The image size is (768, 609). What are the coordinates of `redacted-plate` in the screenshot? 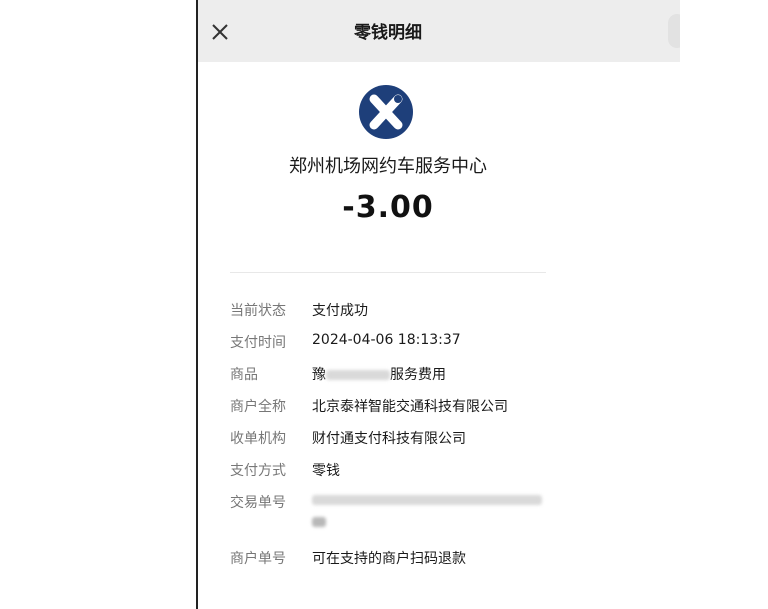 It's located at (358, 375).